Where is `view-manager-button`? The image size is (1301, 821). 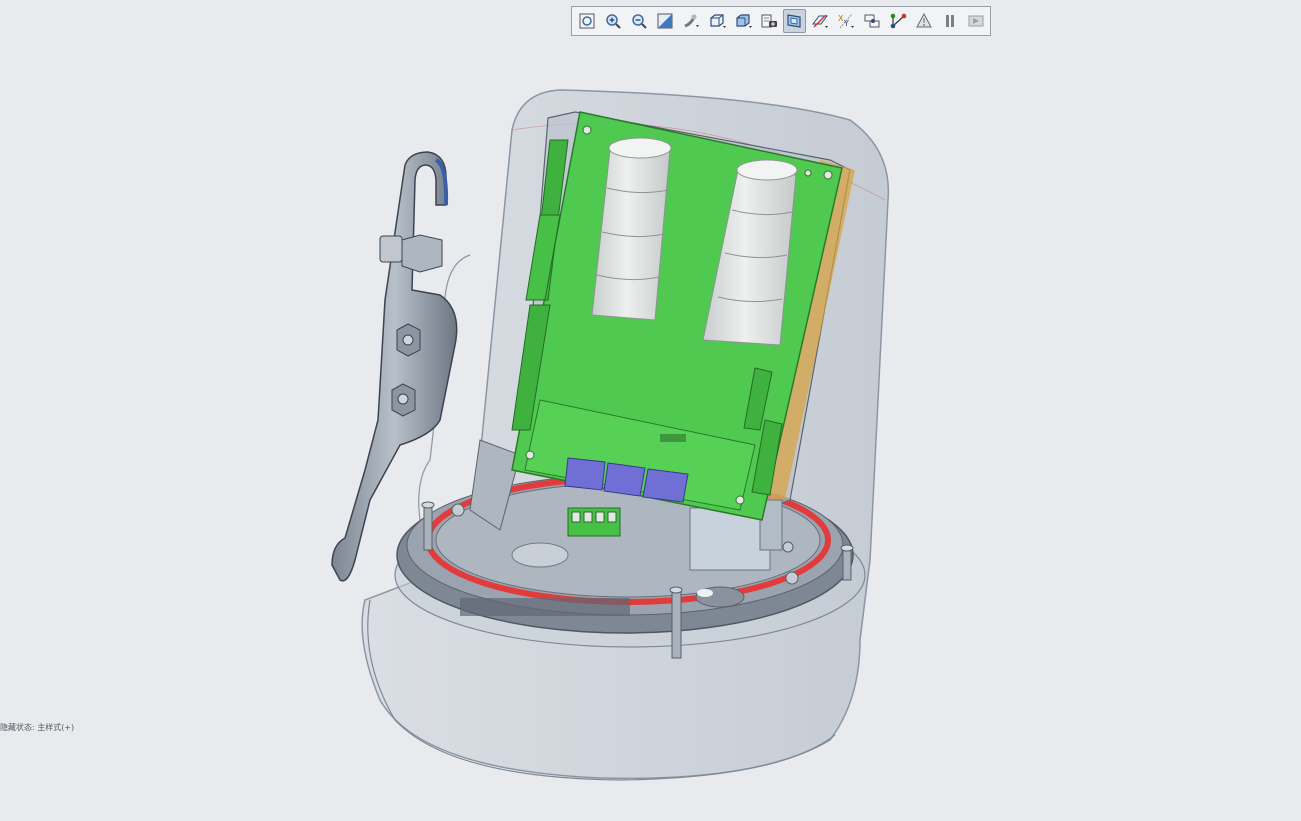 view-manager-button is located at coordinates (769, 21).